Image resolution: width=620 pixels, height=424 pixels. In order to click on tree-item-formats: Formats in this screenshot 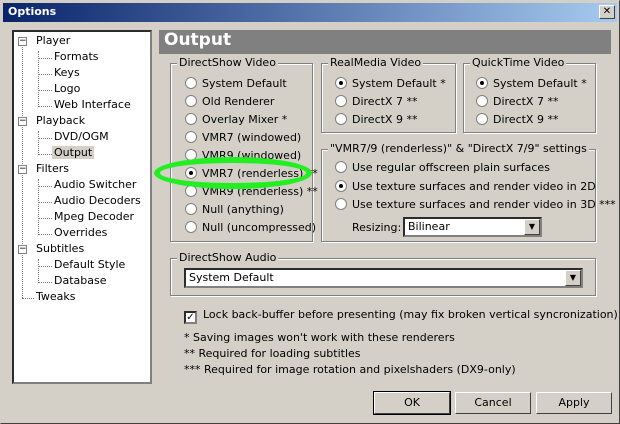, I will do `click(76, 56)`.